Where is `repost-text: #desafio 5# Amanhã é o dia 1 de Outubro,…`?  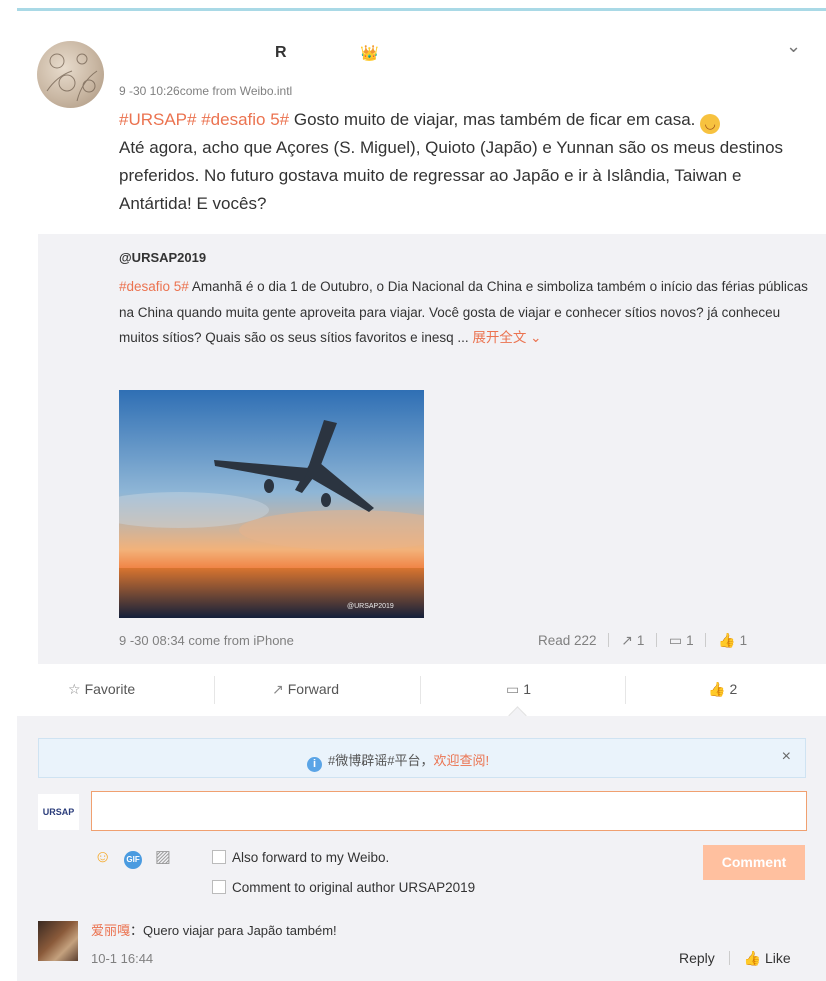 repost-text: #desafio 5# Amanhã é o dia 1 de Outubro,… is located at coordinates (464, 312).